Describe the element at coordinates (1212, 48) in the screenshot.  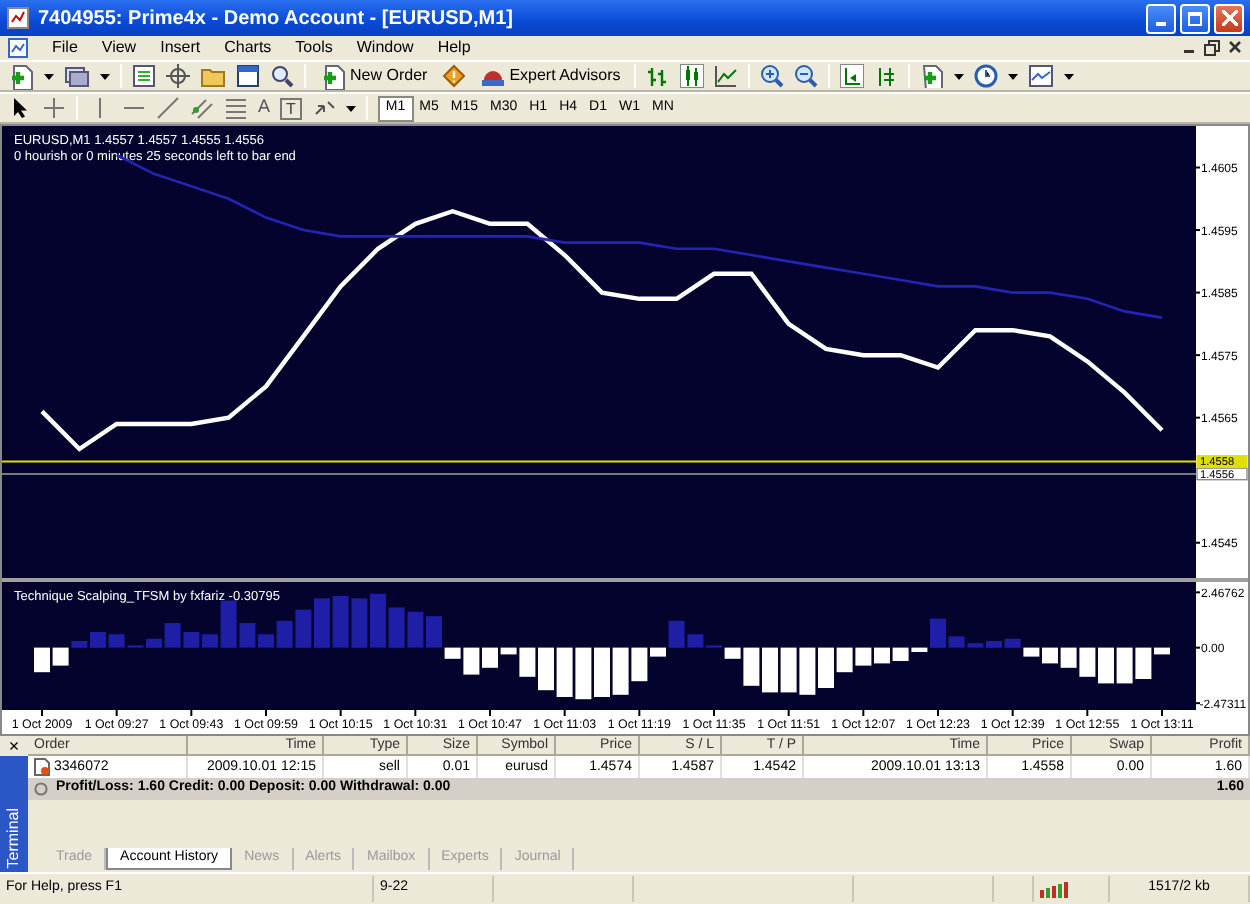
I see `restore-icon` at that location.